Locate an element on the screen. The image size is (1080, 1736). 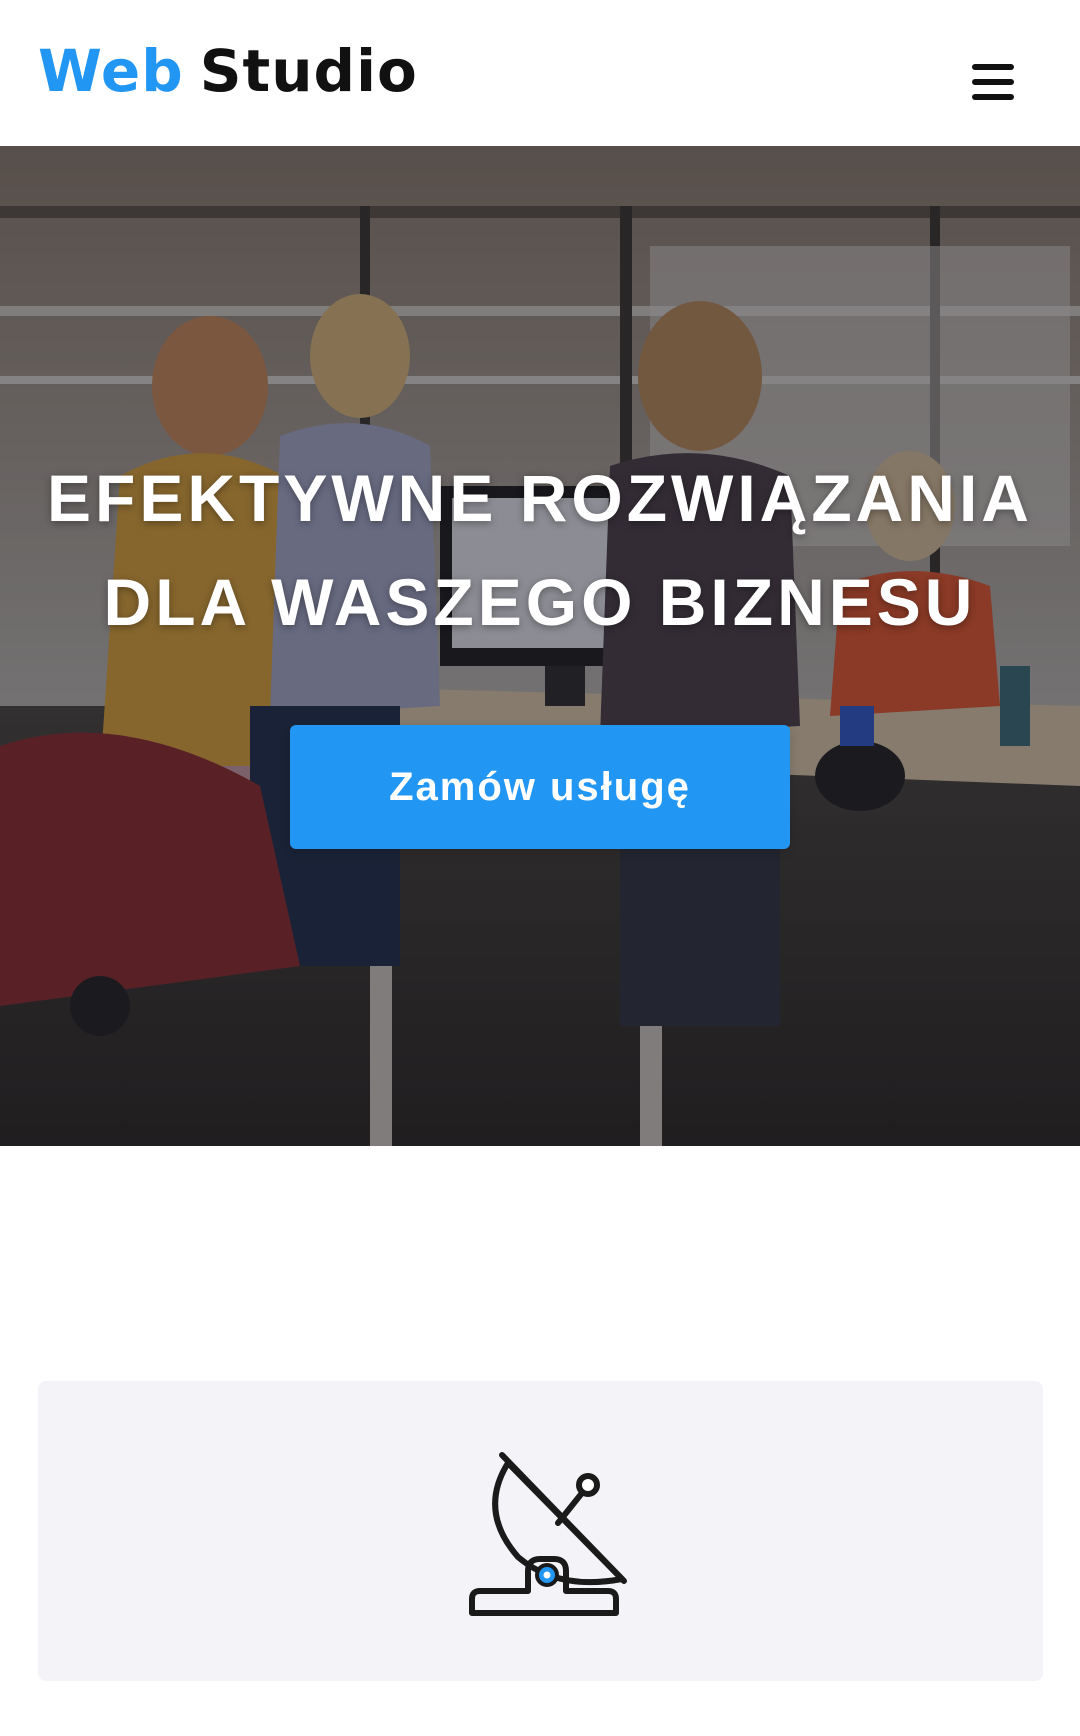
hero-title-line-1: EFEKTYWNE ROZWIĄZANIA is located at coordinates (540, 498).